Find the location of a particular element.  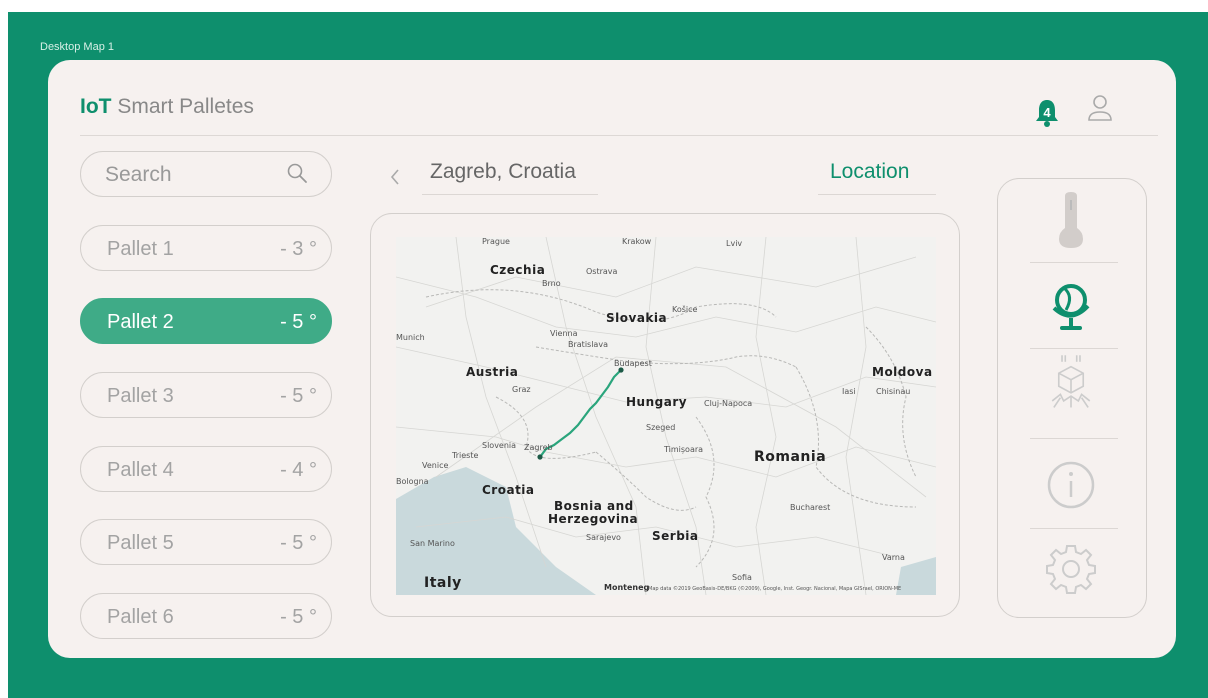

map-label-bratislava: Bratislava is located at coordinates (588, 344).